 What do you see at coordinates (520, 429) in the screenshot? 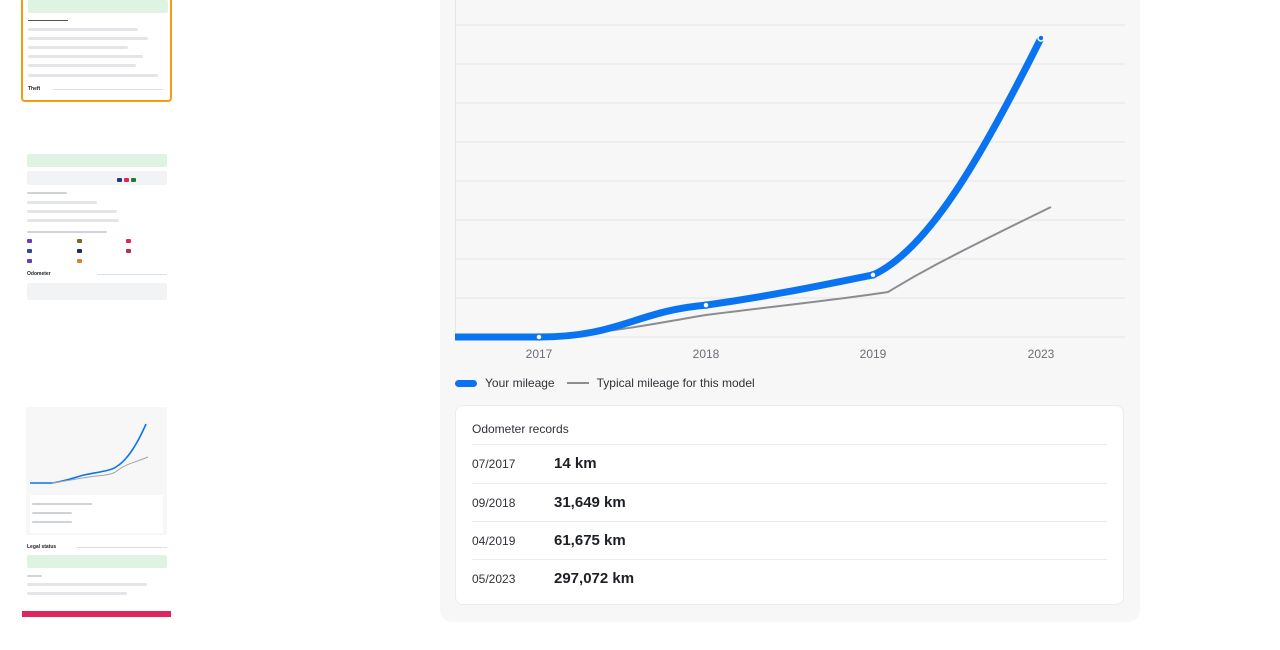
I see `odometer-records-title: Odometer records` at bounding box center [520, 429].